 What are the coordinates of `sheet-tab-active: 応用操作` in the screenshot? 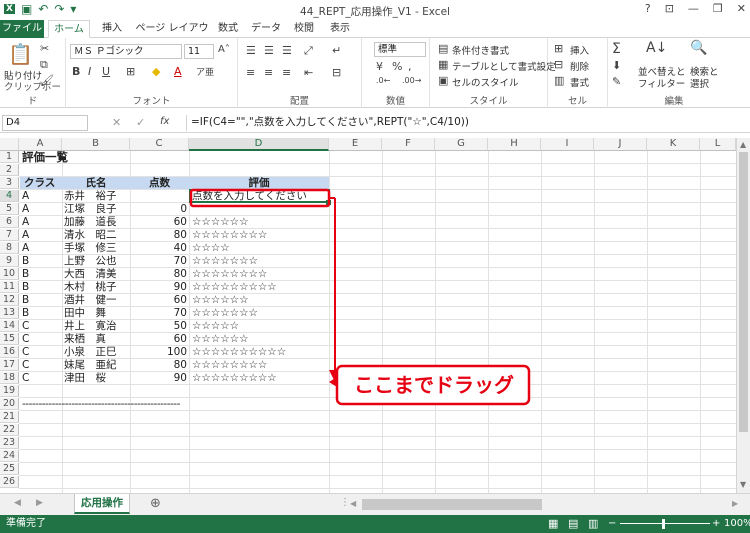 It's located at (102, 504).